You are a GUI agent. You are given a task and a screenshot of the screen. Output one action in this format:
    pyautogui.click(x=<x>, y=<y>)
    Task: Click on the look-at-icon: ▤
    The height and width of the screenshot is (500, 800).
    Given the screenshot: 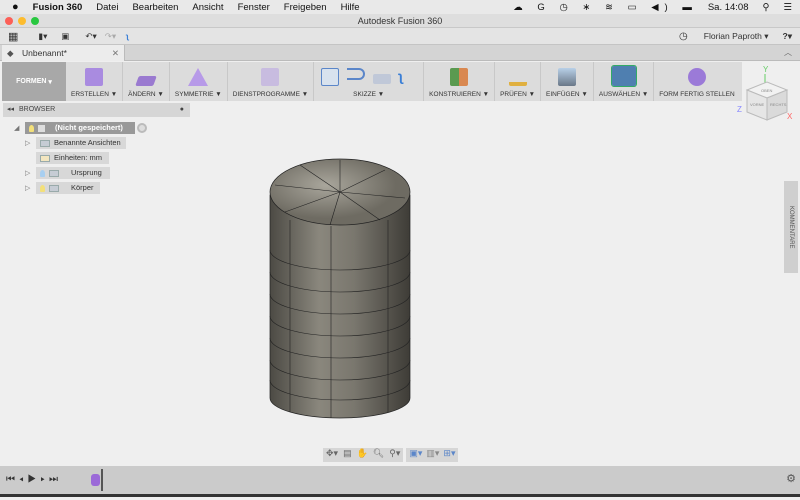 What is the action you would take?
    pyautogui.click(x=347, y=455)
    